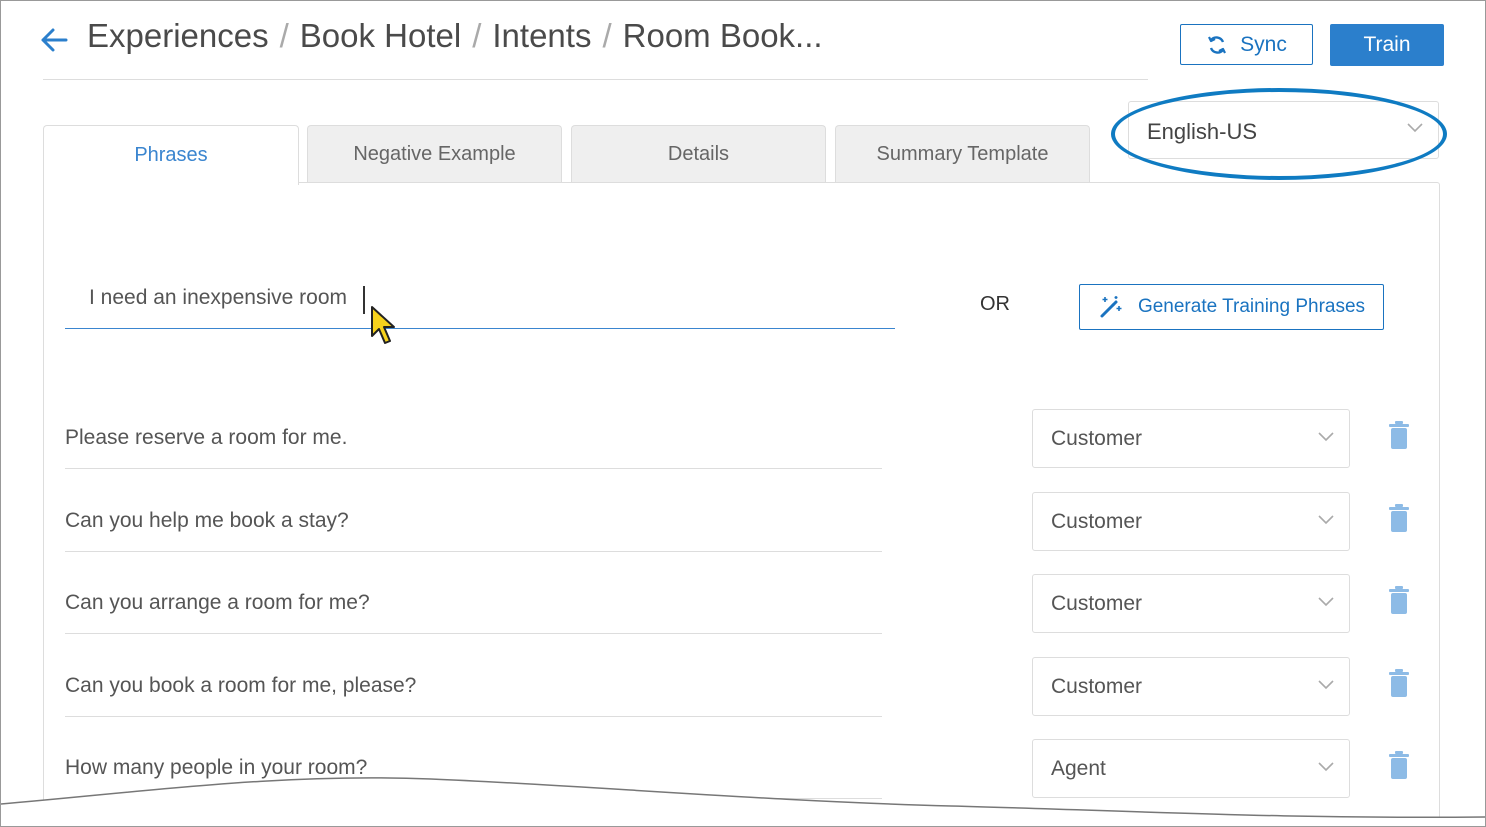 The height and width of the screenshot is (827, 1486). What do you see at coordinates (206, 438) in the screenshot?
I see `phrase-text: Please reserve a room for me.` at bounding box center [206, 438].